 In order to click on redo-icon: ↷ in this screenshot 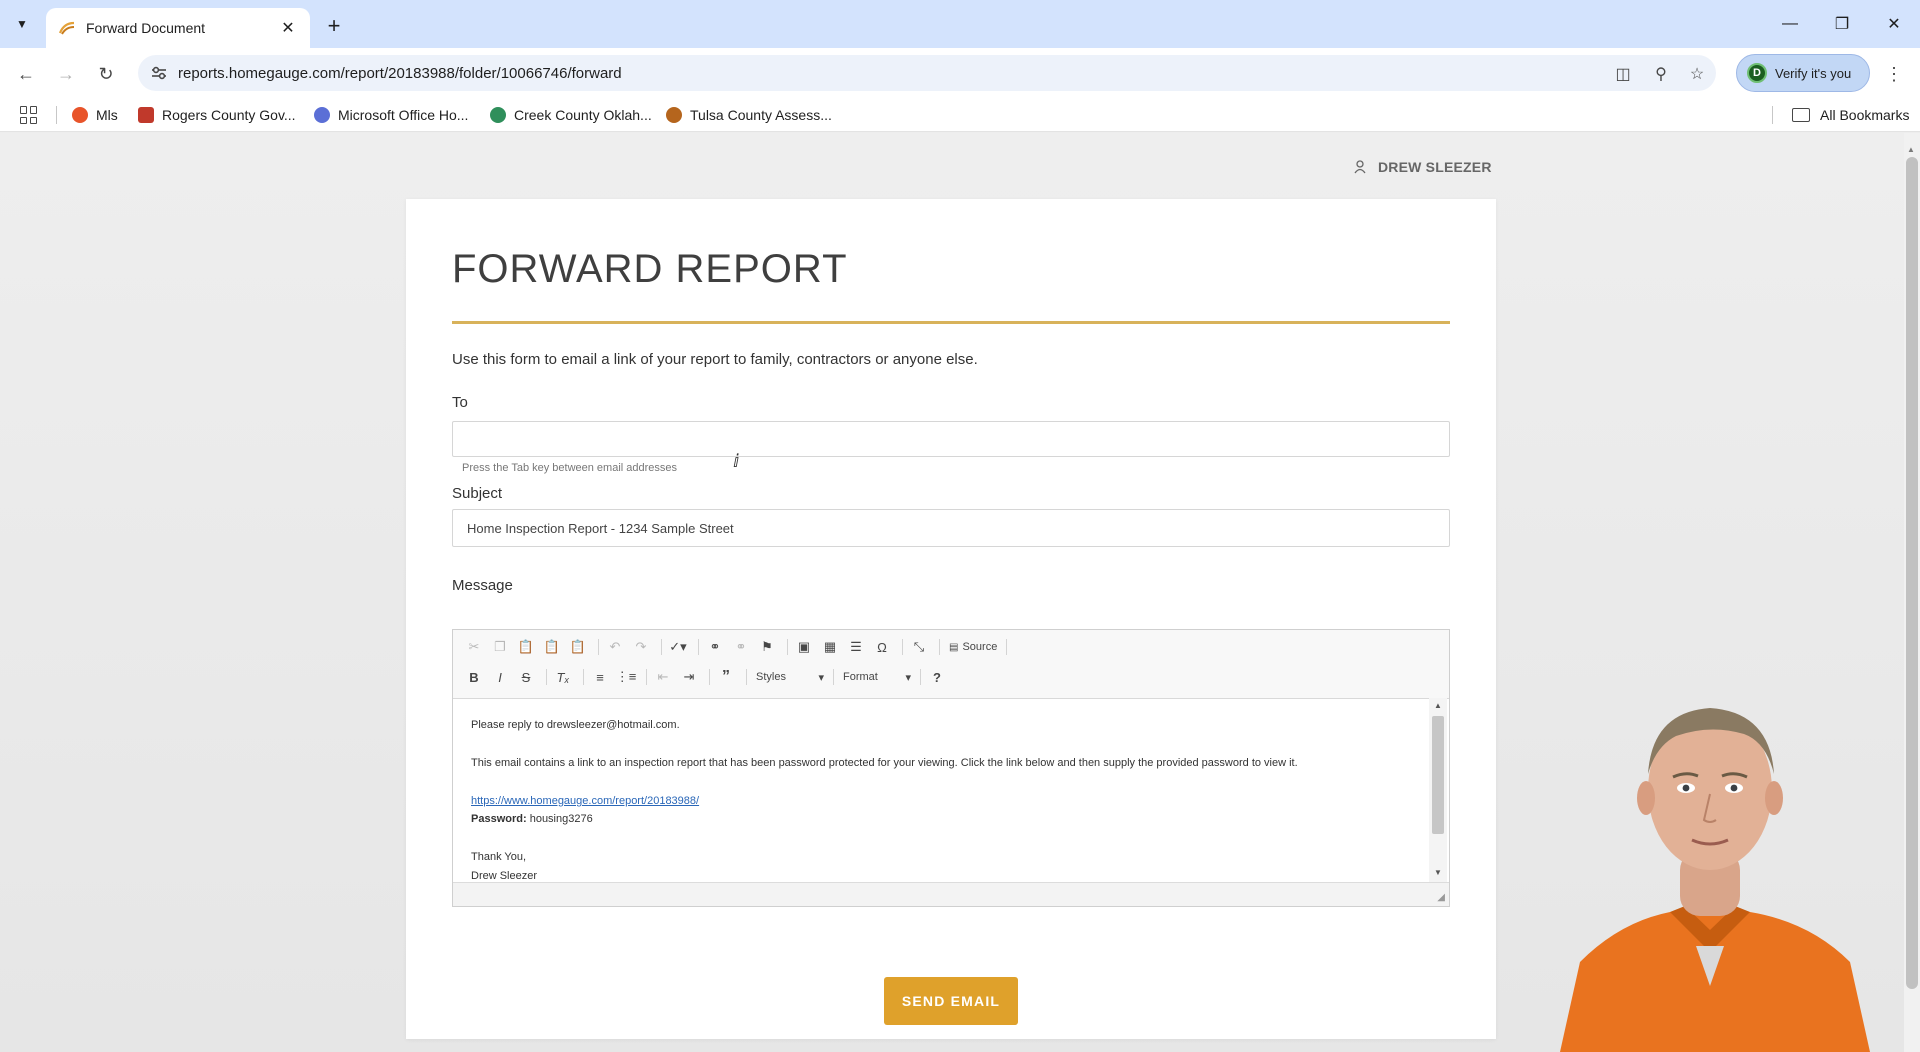, I will do `click(641, 647)`.